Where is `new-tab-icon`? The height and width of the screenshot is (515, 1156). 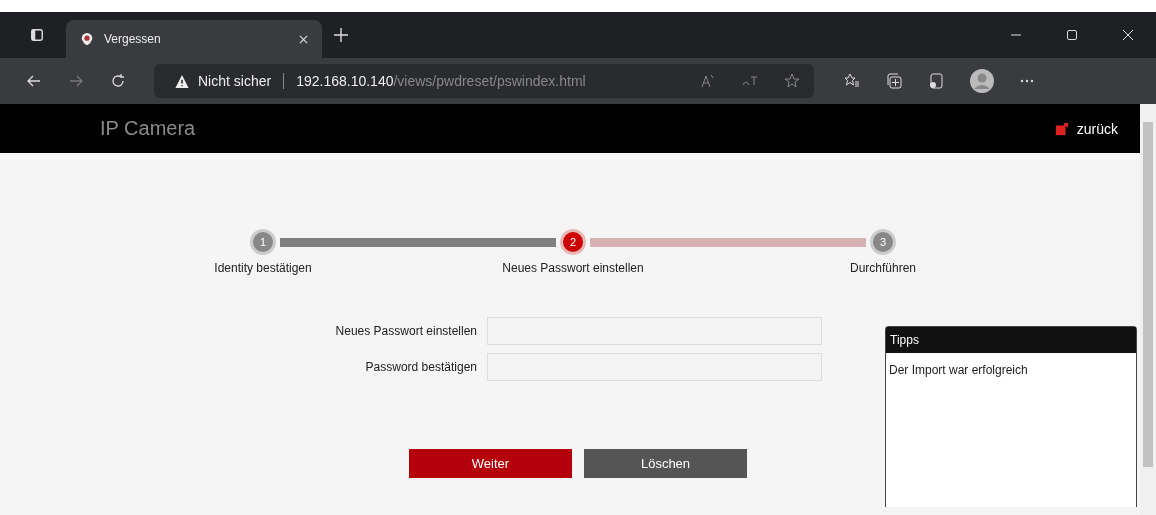
new-tab-icon is located at coordinates (341, 35).